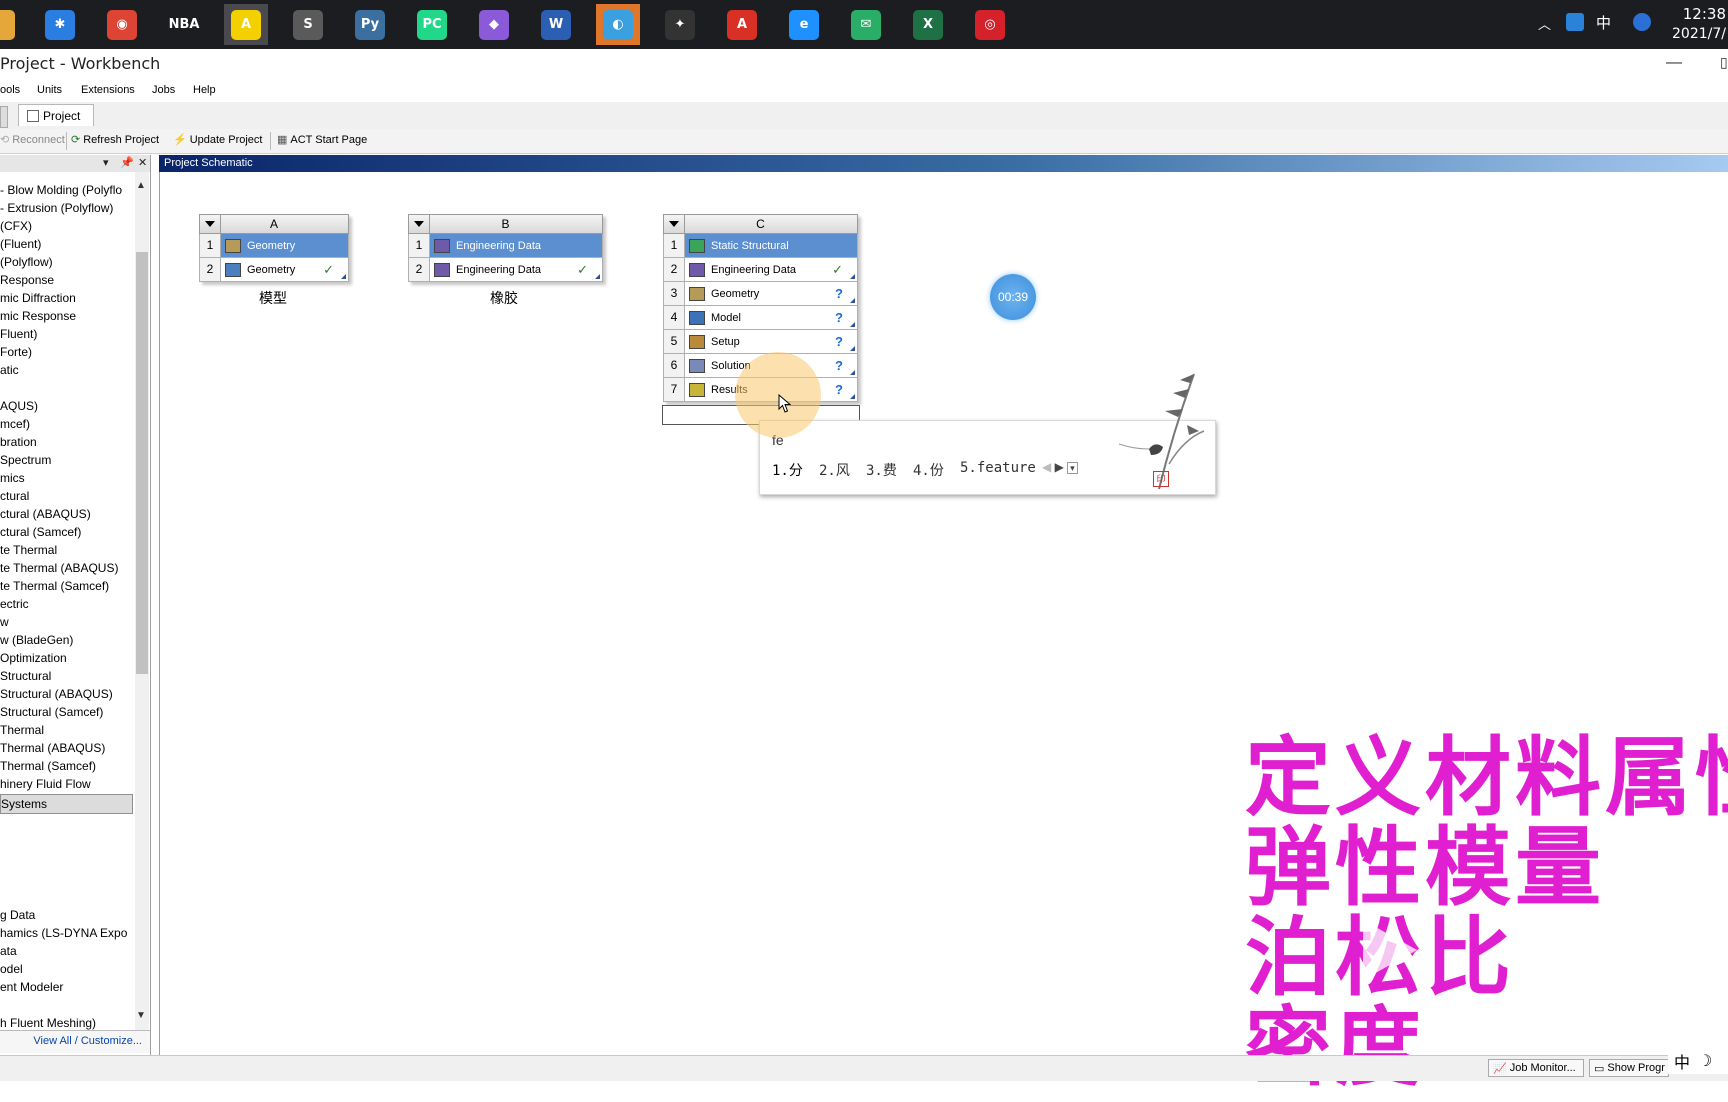  I want to click on system-cell: 5 Setup?, so click(760, 342).